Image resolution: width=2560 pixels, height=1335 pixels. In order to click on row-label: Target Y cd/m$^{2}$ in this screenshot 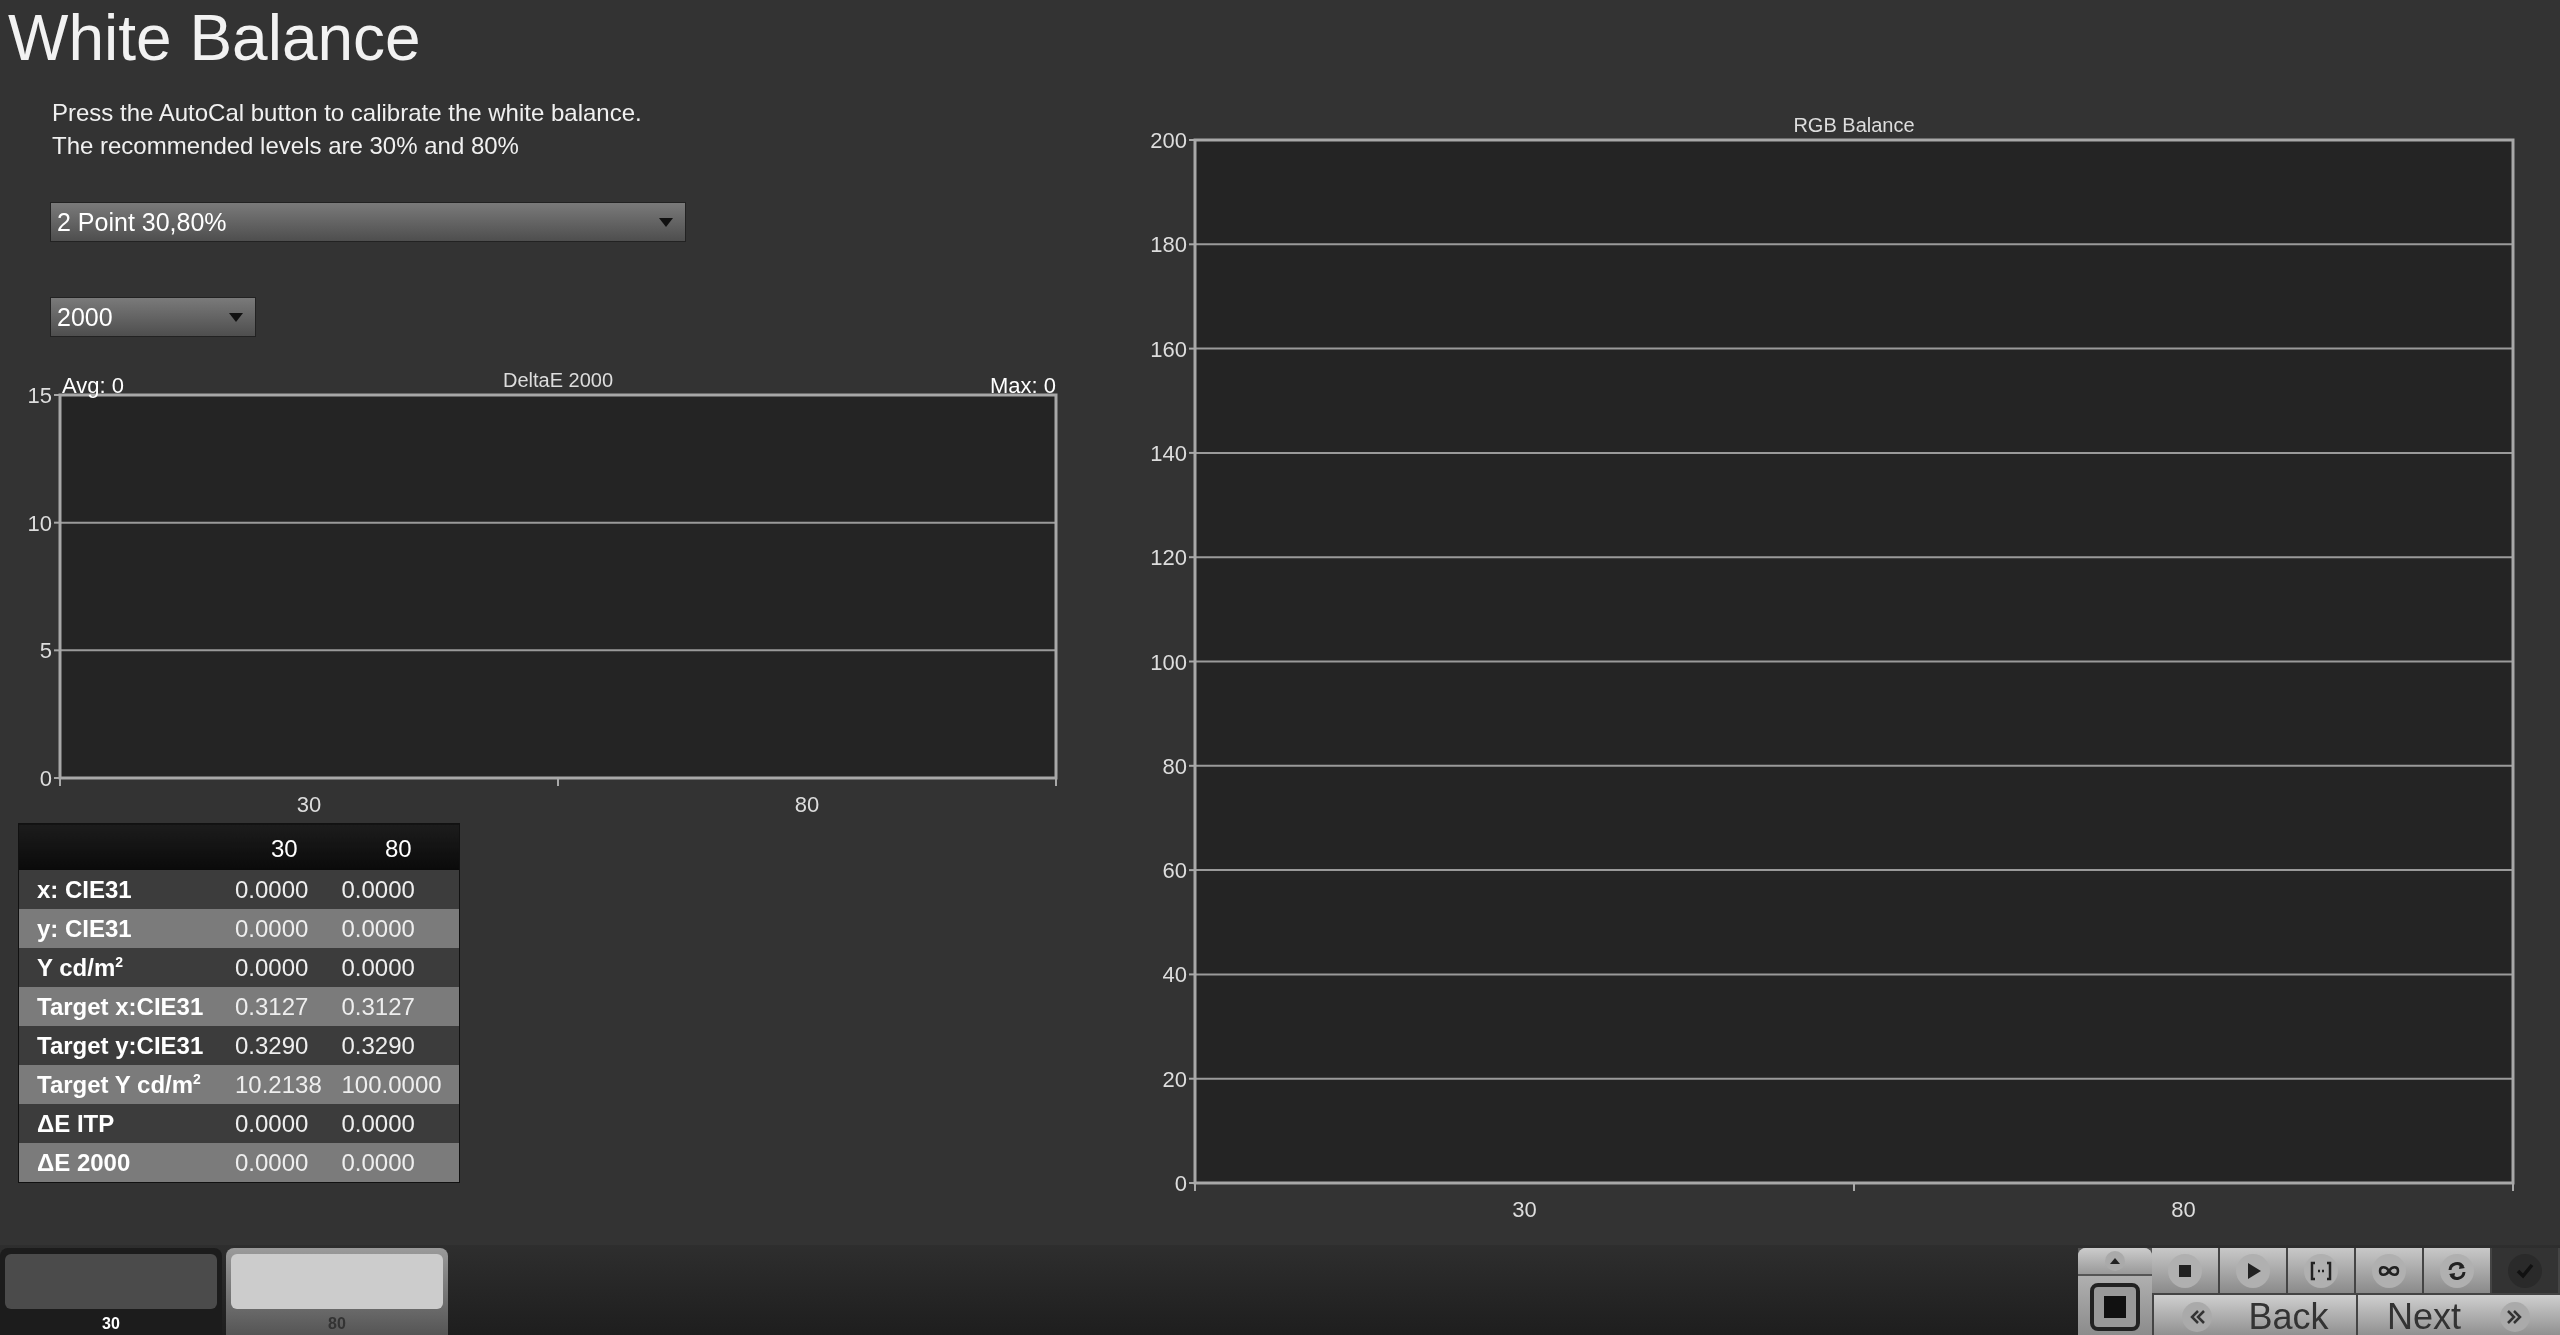, I will do `click(124, 1084)`.